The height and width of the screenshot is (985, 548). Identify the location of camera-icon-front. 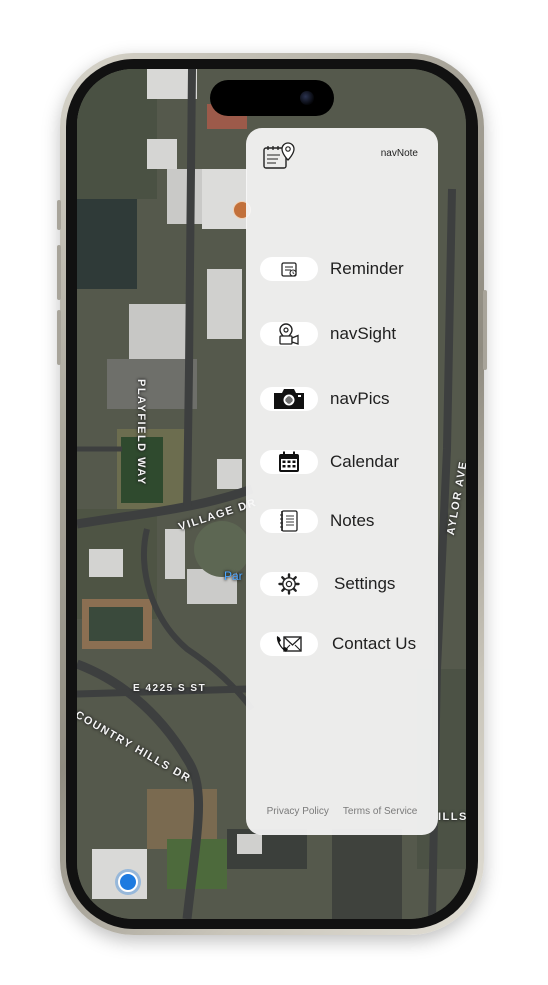
(307, 98).